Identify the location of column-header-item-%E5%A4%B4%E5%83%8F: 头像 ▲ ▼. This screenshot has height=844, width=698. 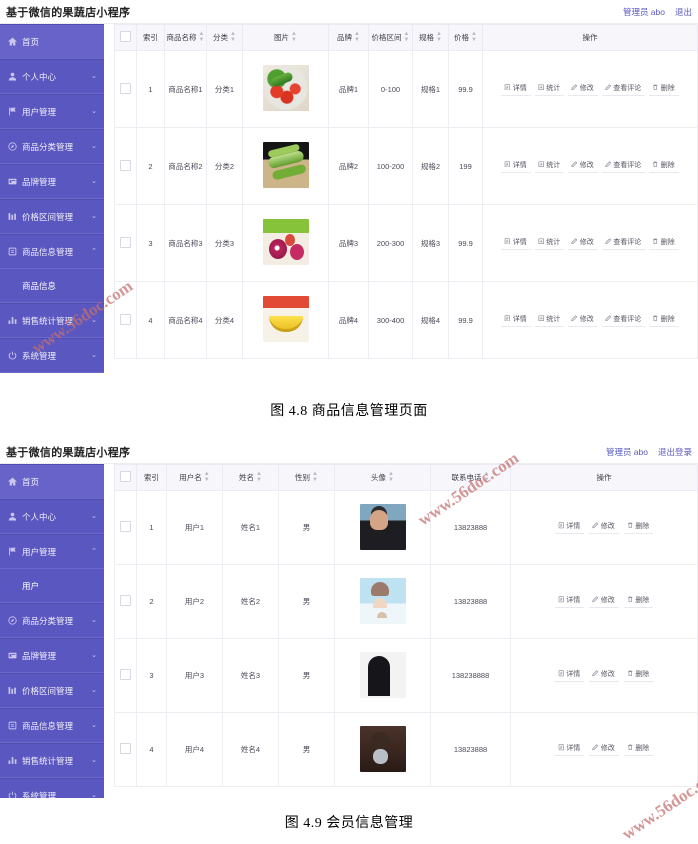
(382, 478).